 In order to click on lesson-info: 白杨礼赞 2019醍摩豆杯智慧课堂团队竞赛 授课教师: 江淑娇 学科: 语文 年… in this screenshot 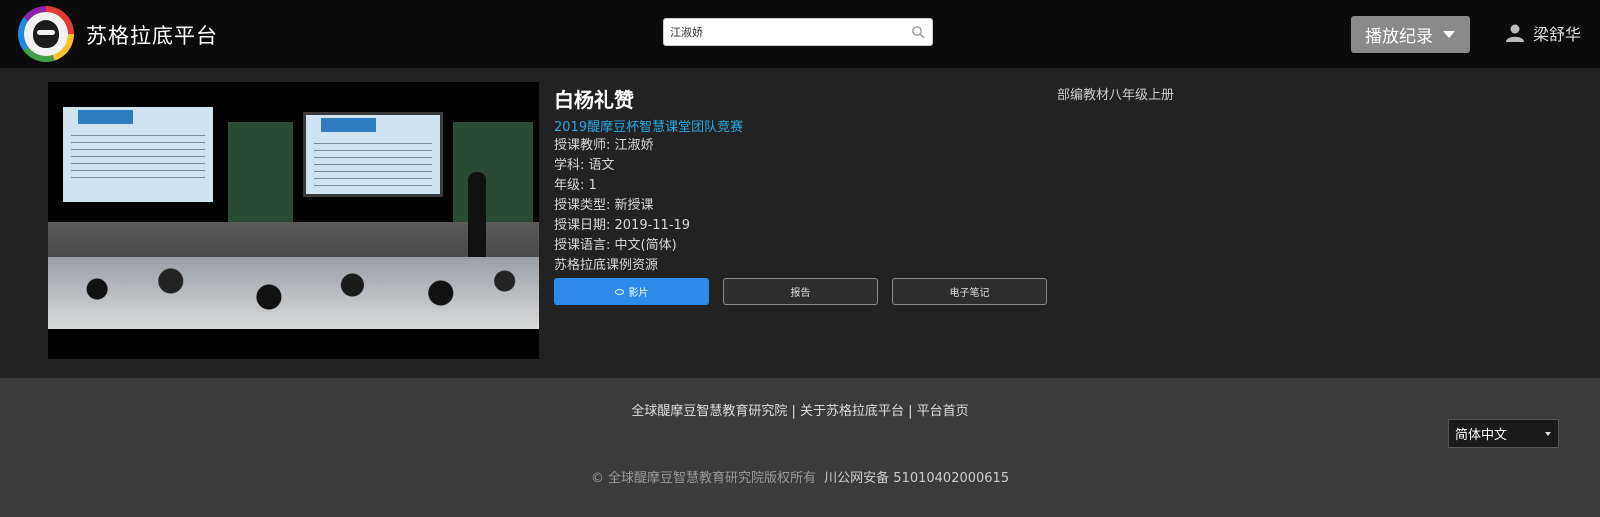, I will do `click(794, 180)`.